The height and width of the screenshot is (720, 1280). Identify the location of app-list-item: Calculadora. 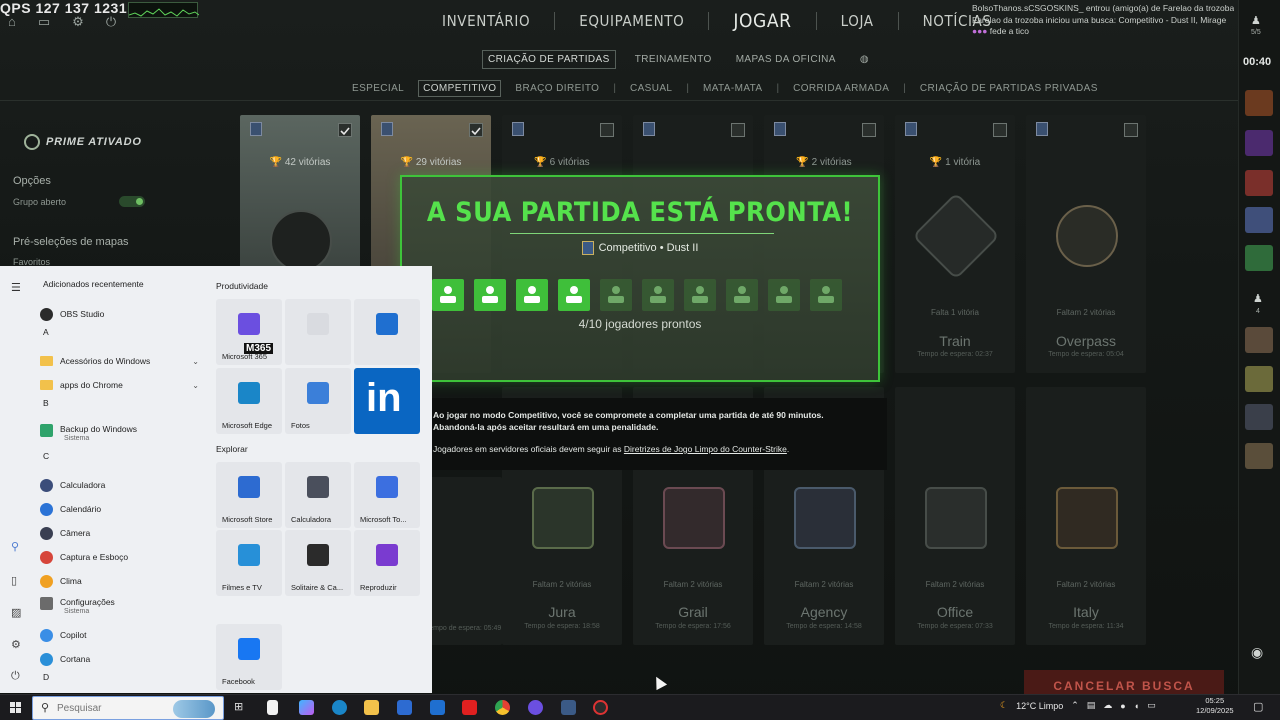
(122, 485).